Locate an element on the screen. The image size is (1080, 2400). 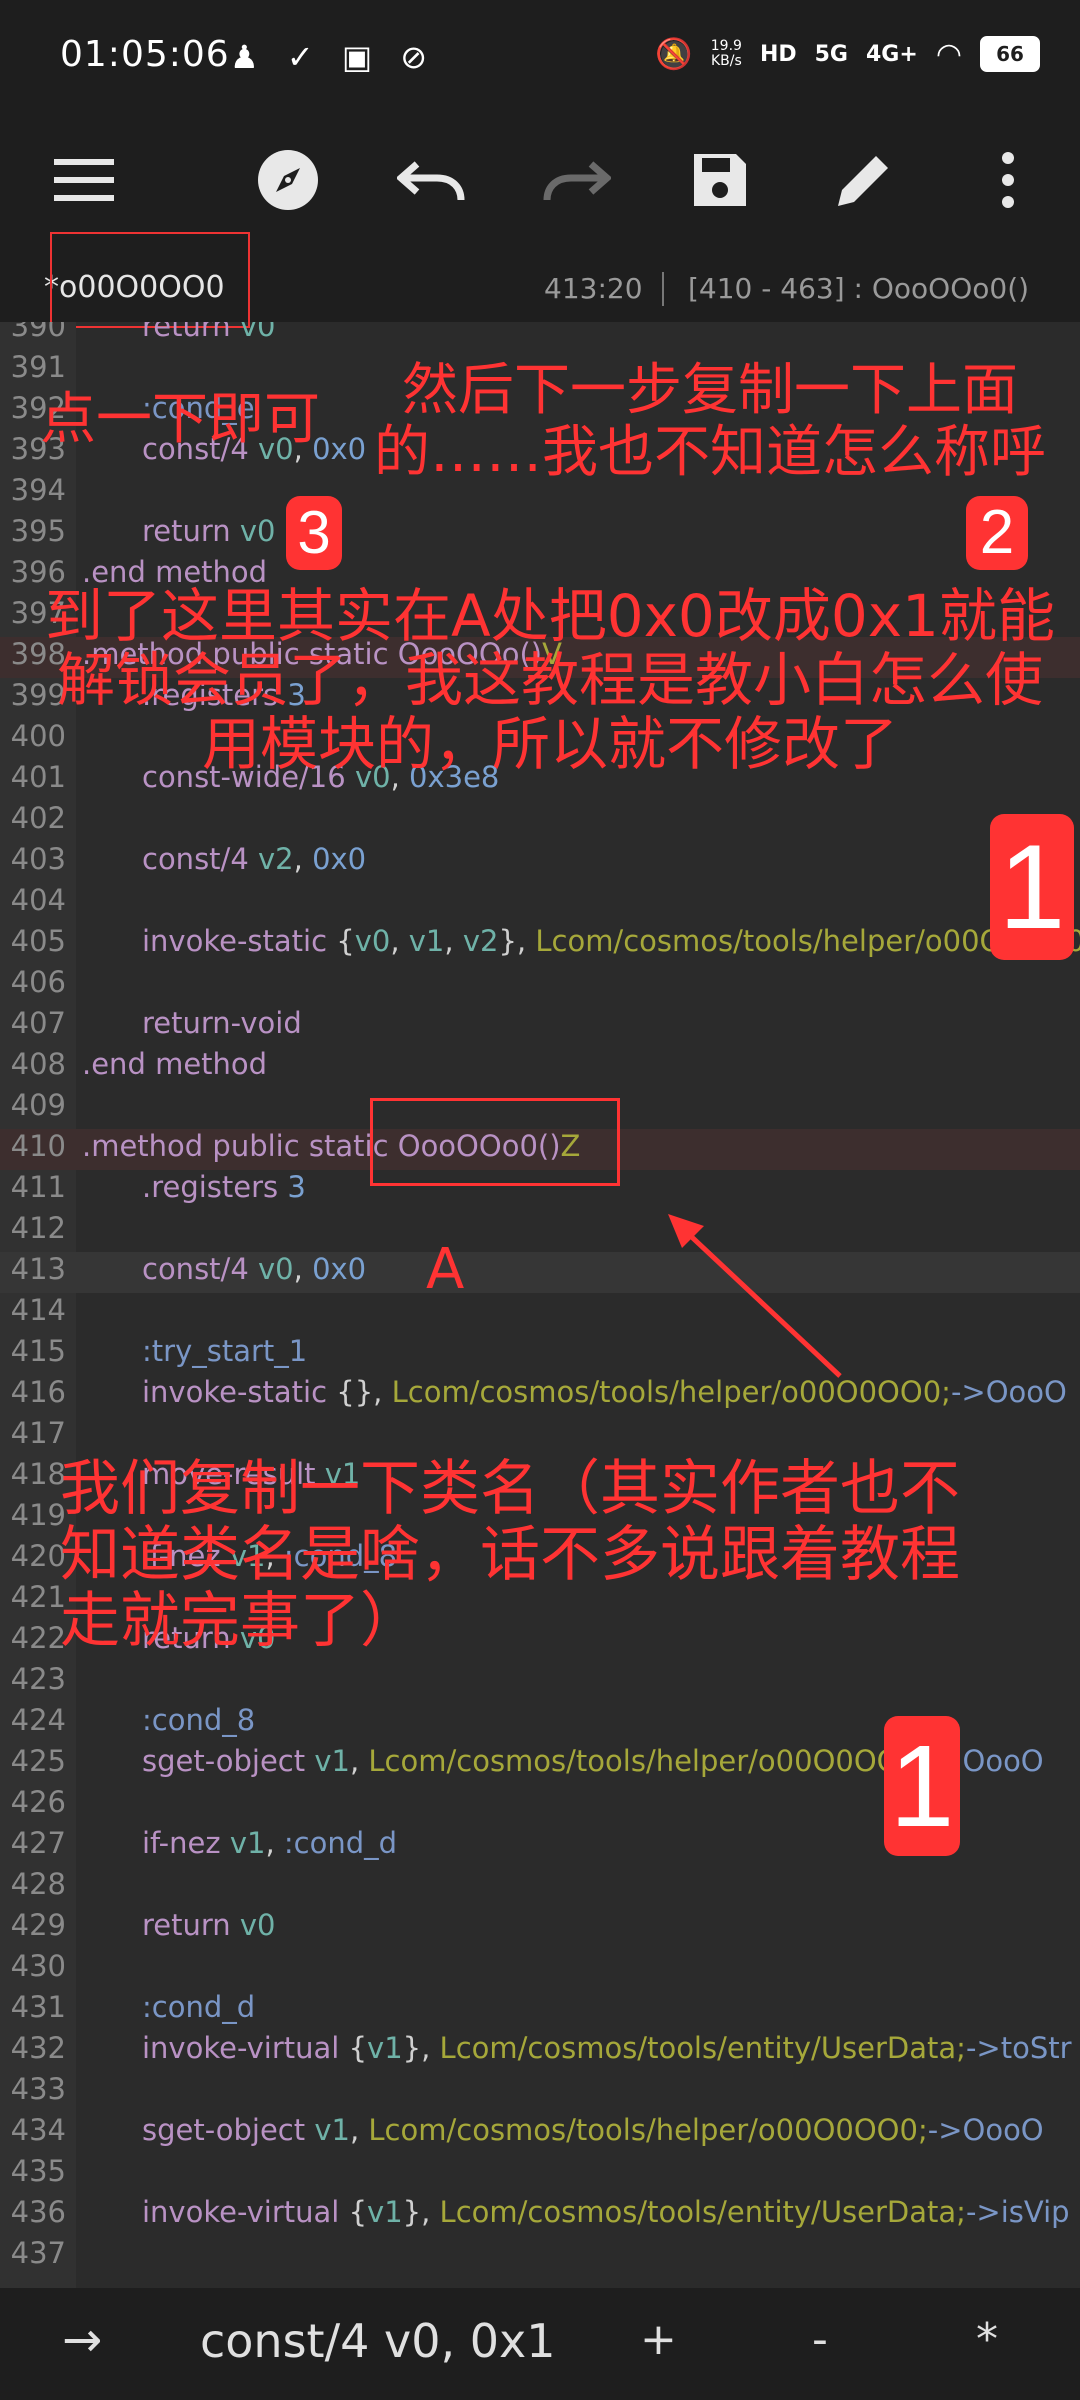
code-token: ->toStr is located at coordinates (1018, 2048).